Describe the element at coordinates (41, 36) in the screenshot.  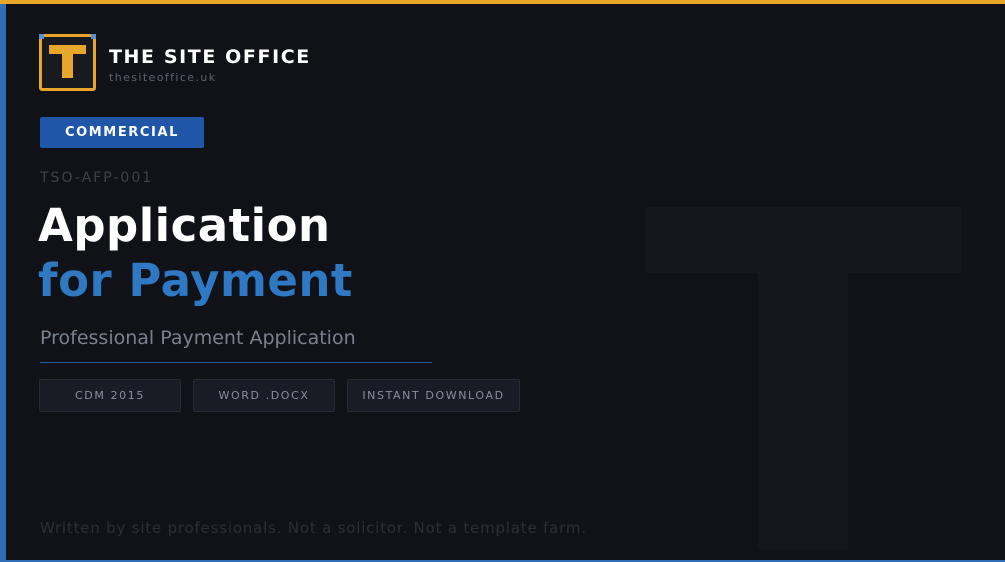
I see `logo-corner-tl` at that location.